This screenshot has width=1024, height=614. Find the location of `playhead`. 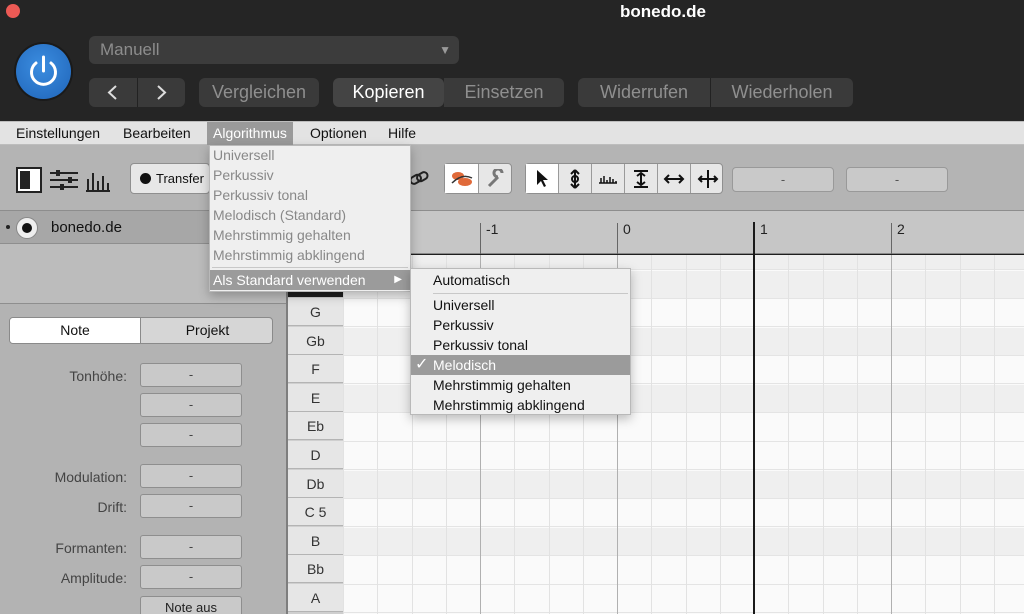

playhead is located at coordinates (754, 418).